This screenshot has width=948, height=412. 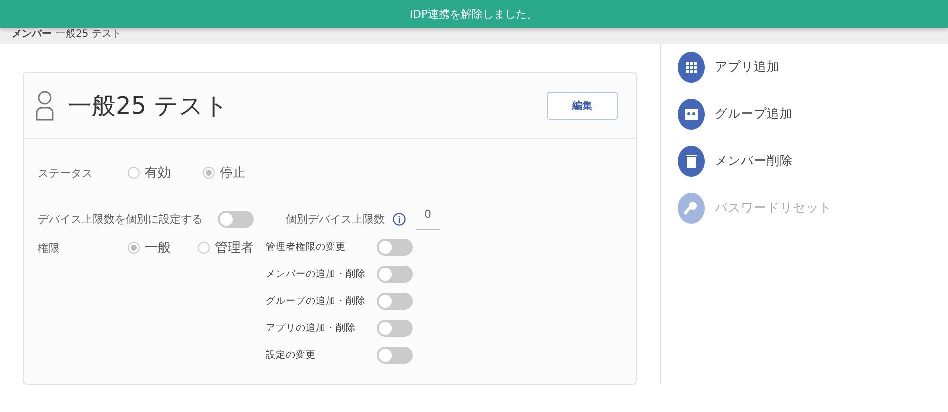 I want to click on folder-icon, so click(x=691, y=114).